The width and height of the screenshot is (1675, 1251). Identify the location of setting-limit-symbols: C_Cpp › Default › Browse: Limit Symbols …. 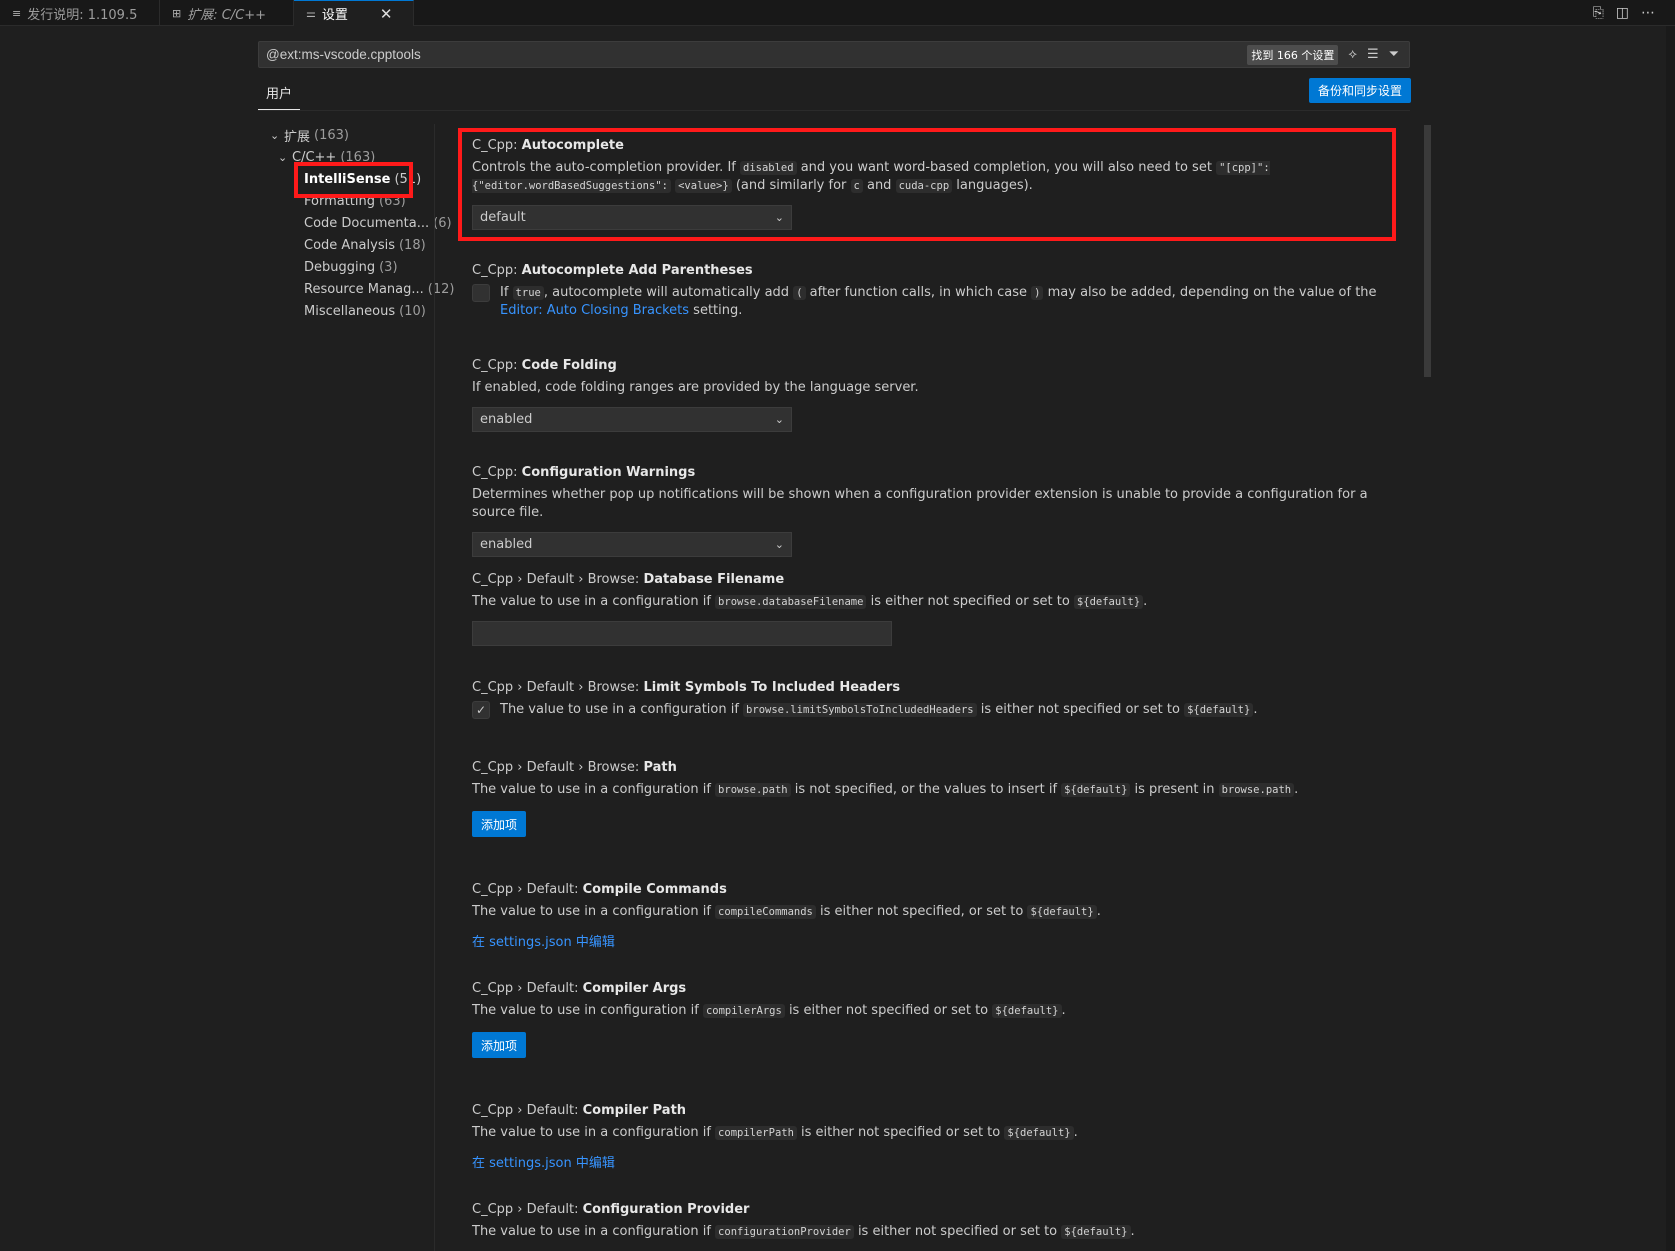
(932, 699).